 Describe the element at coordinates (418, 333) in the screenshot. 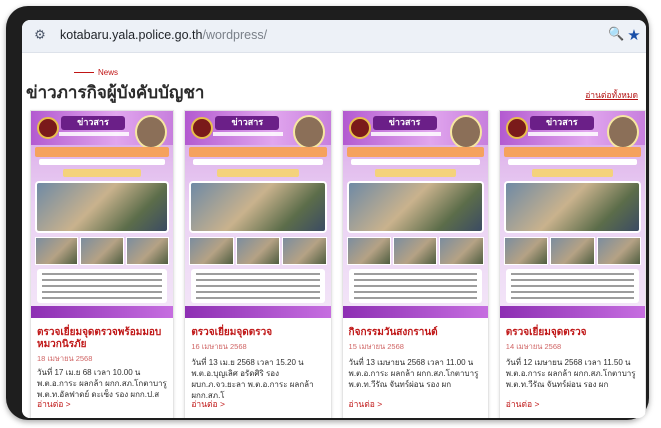

I see `news-title: กิจกรรมวันสงกรานต์` at that location.